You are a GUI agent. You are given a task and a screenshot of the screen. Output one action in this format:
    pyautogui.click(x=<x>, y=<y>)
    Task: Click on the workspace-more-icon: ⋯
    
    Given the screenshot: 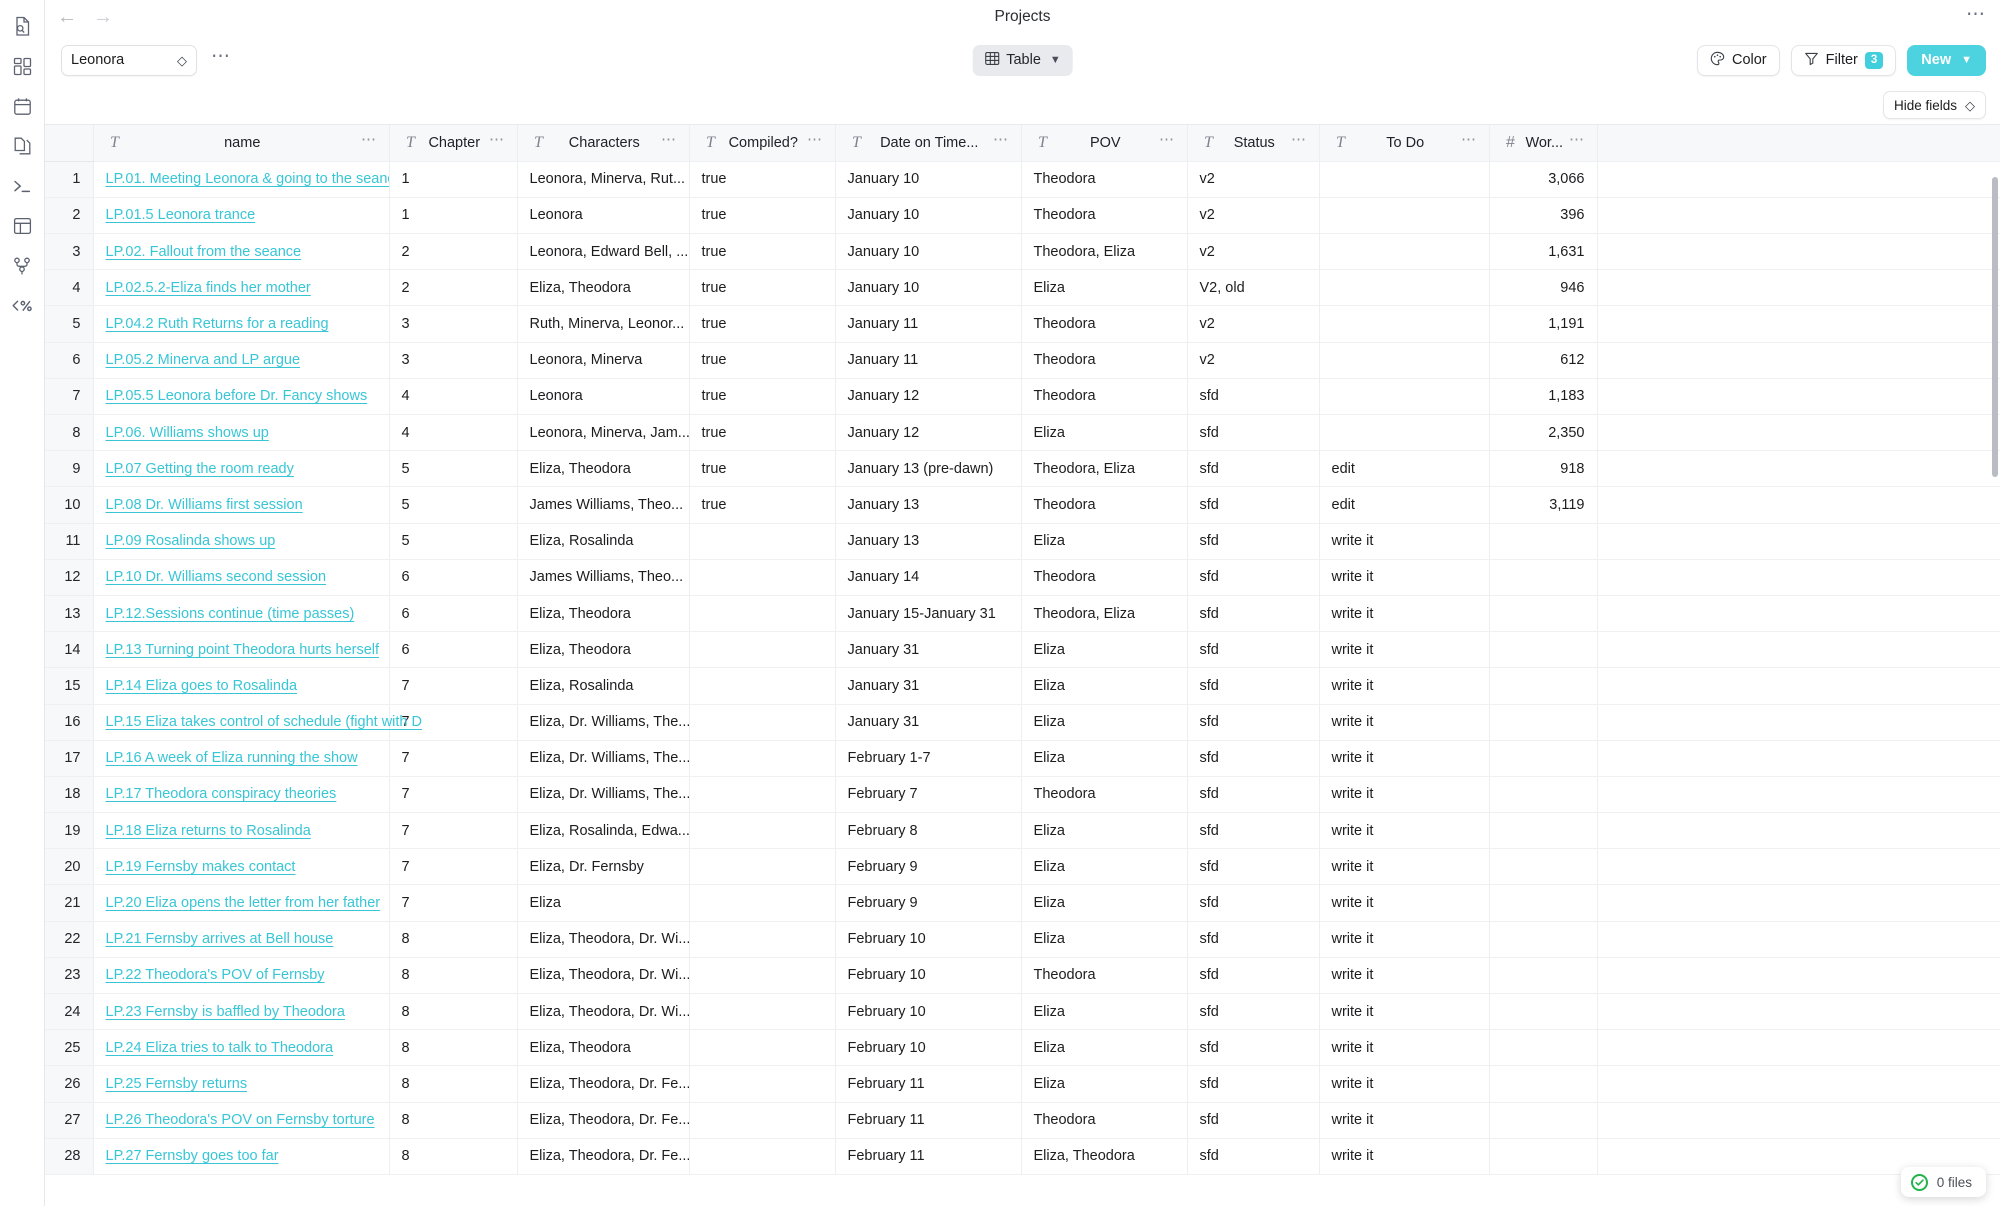 What is the action you would take?
    pyautogui.click(x=221, y=60)
    